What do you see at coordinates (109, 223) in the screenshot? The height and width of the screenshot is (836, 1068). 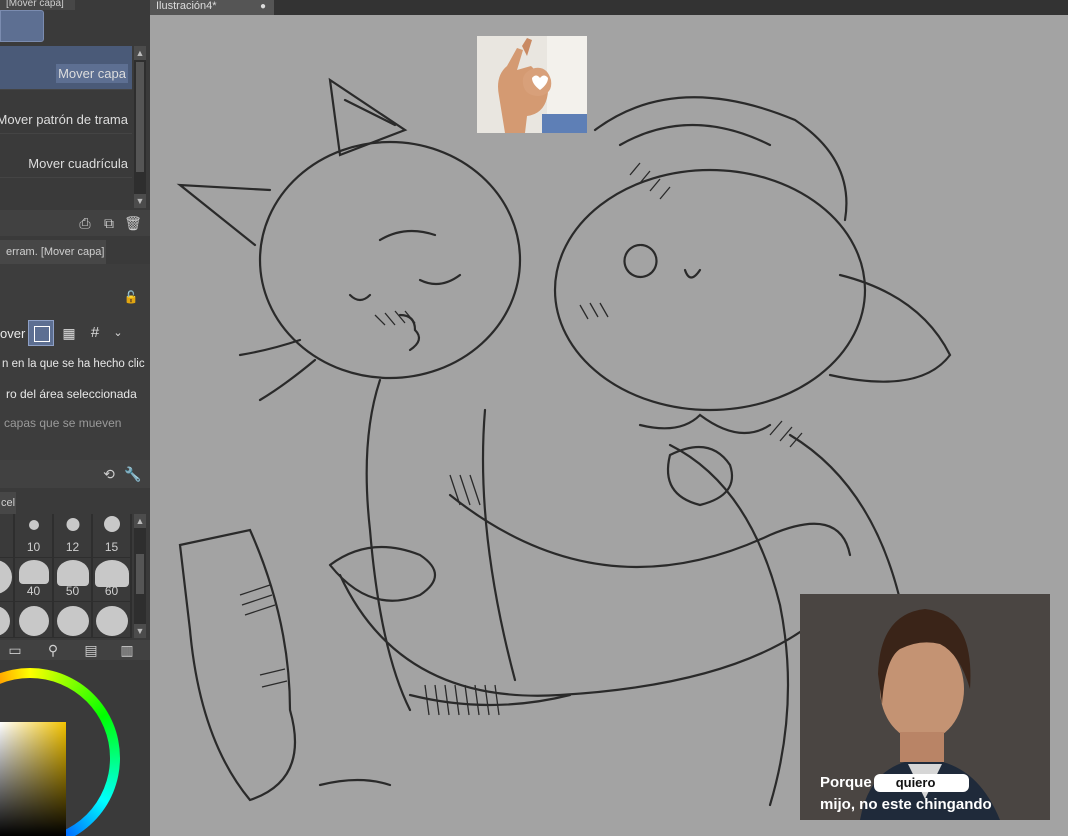 I see `duplicate-icon: ⧉` at bounding box center [109, 223].